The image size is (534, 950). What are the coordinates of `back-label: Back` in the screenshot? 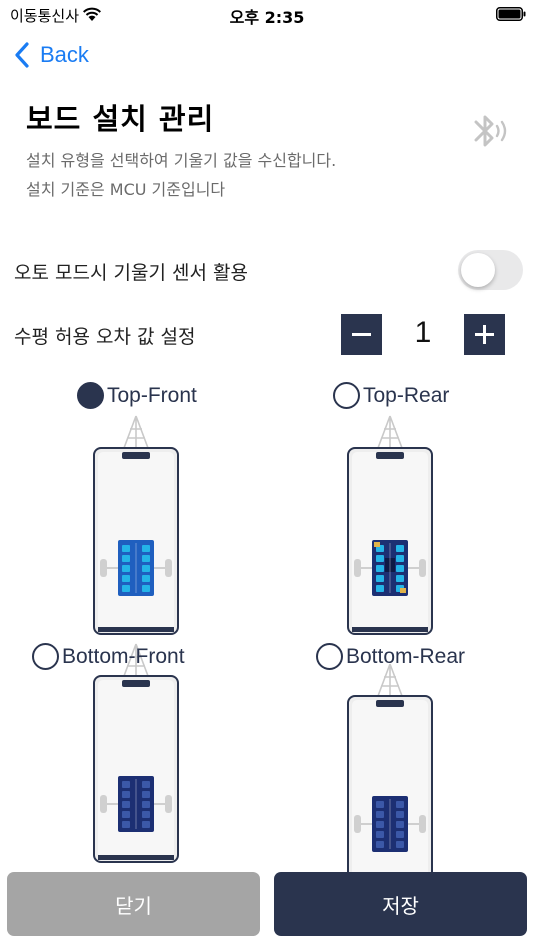 It's located at (64, 54).